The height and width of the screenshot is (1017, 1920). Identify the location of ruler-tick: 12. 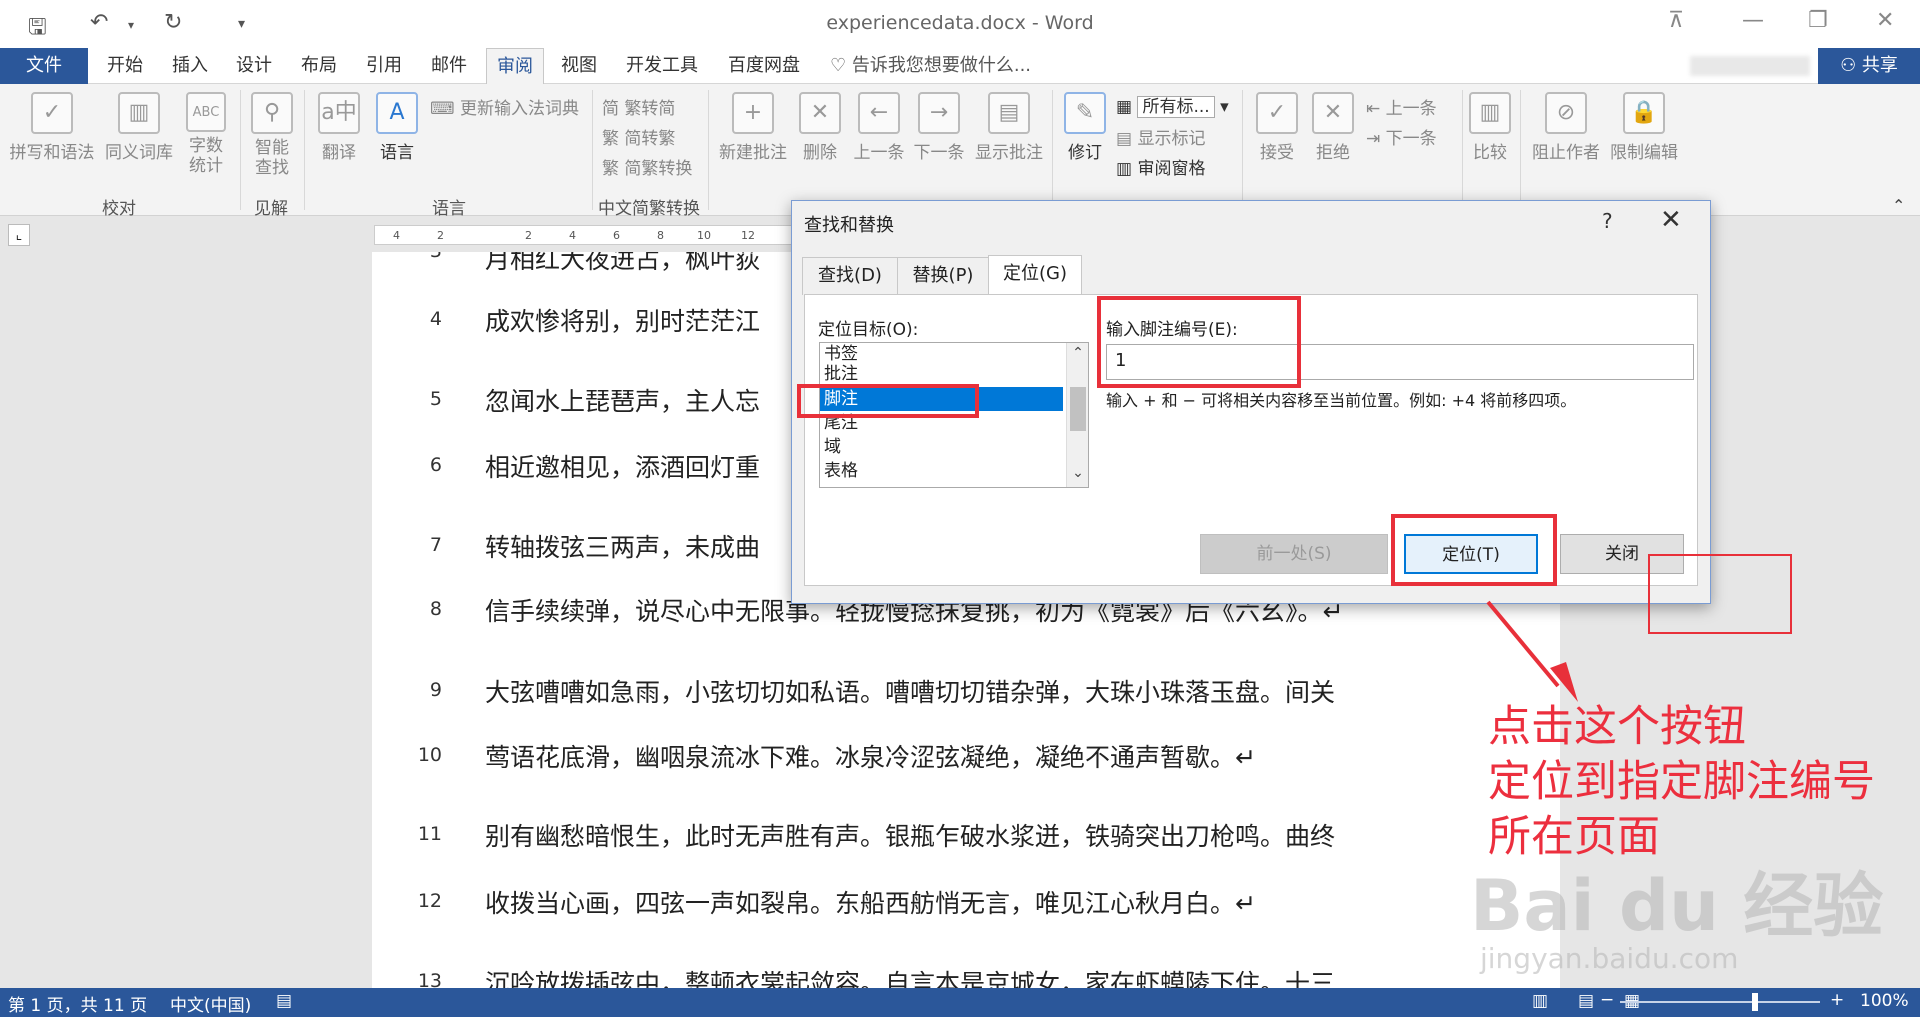
(748, 235).